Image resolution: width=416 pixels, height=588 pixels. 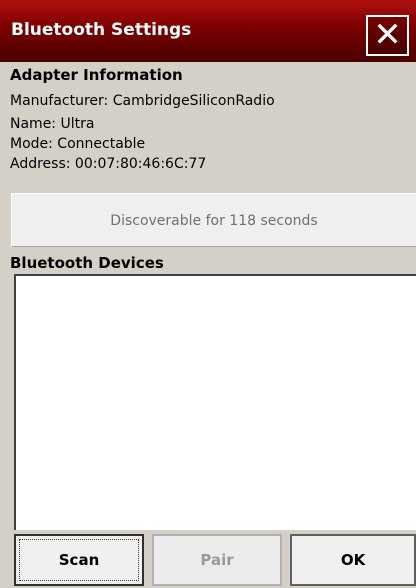 I want to click on pair-button-label: Pair, so click(x=217, y=560).